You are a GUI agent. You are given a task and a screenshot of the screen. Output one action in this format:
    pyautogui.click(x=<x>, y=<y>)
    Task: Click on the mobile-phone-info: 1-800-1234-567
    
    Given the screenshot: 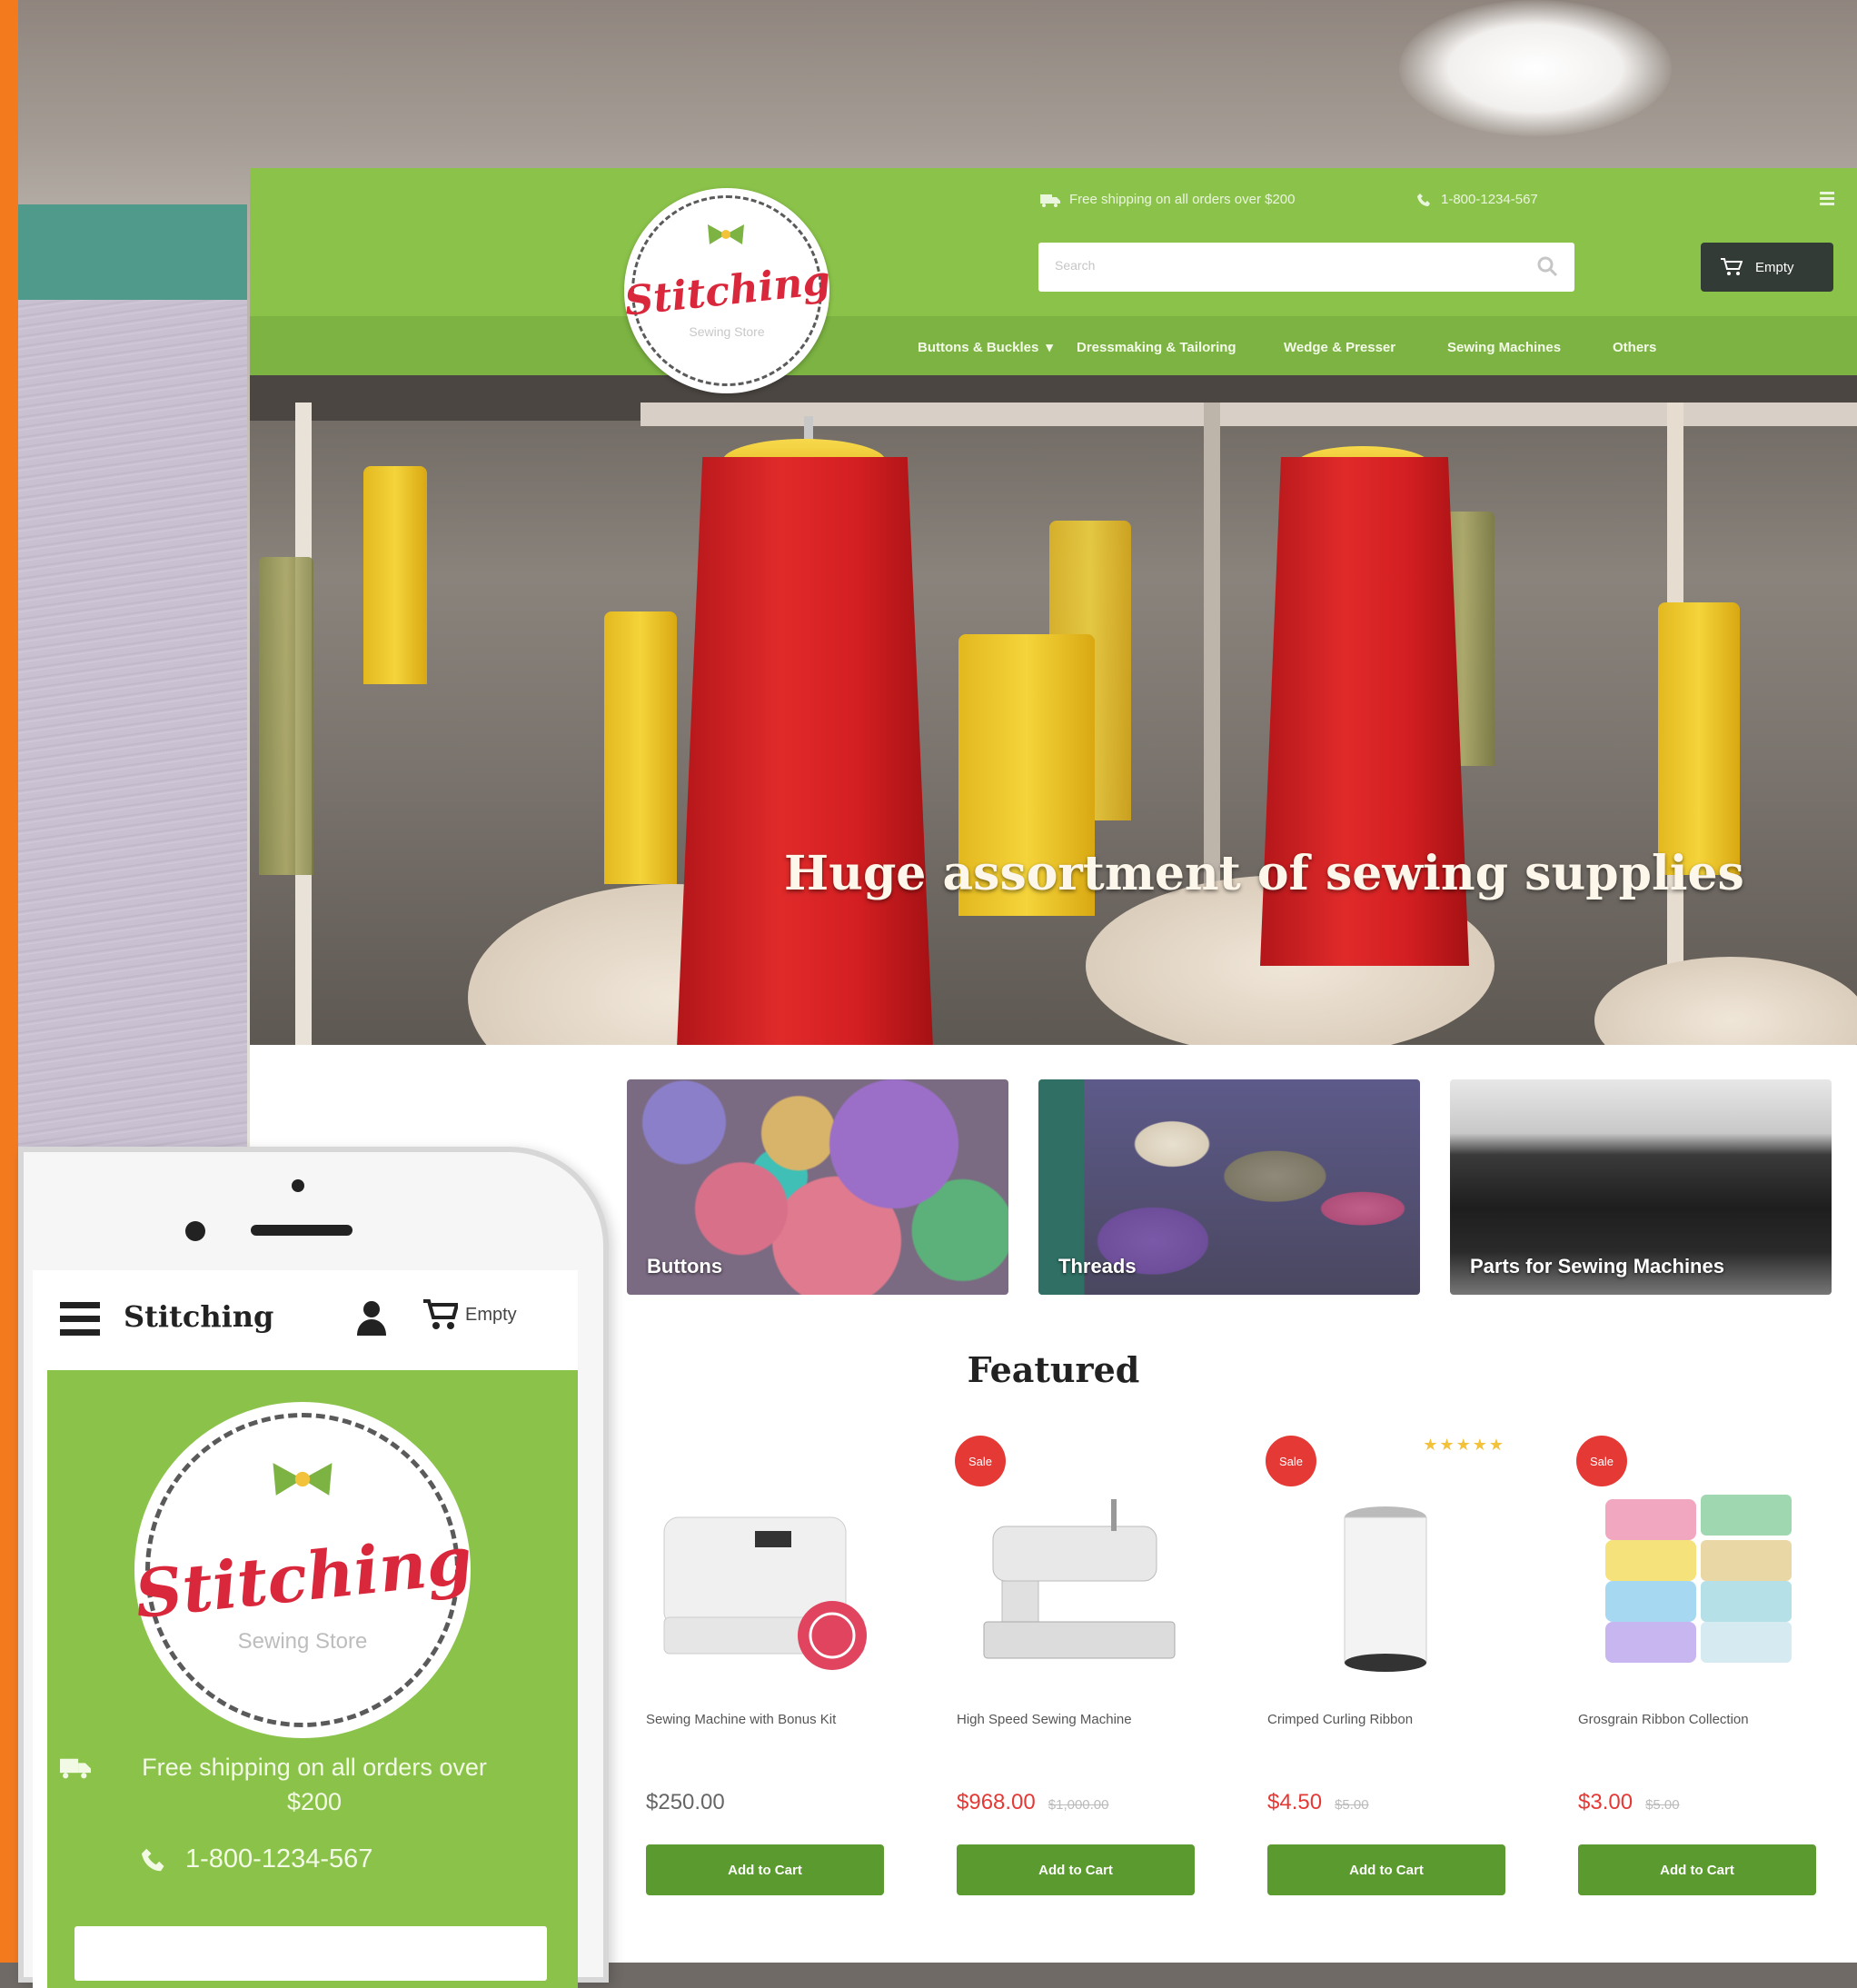 What is the action you would take?
    pyautogui.click(x=257, y=1859)
    